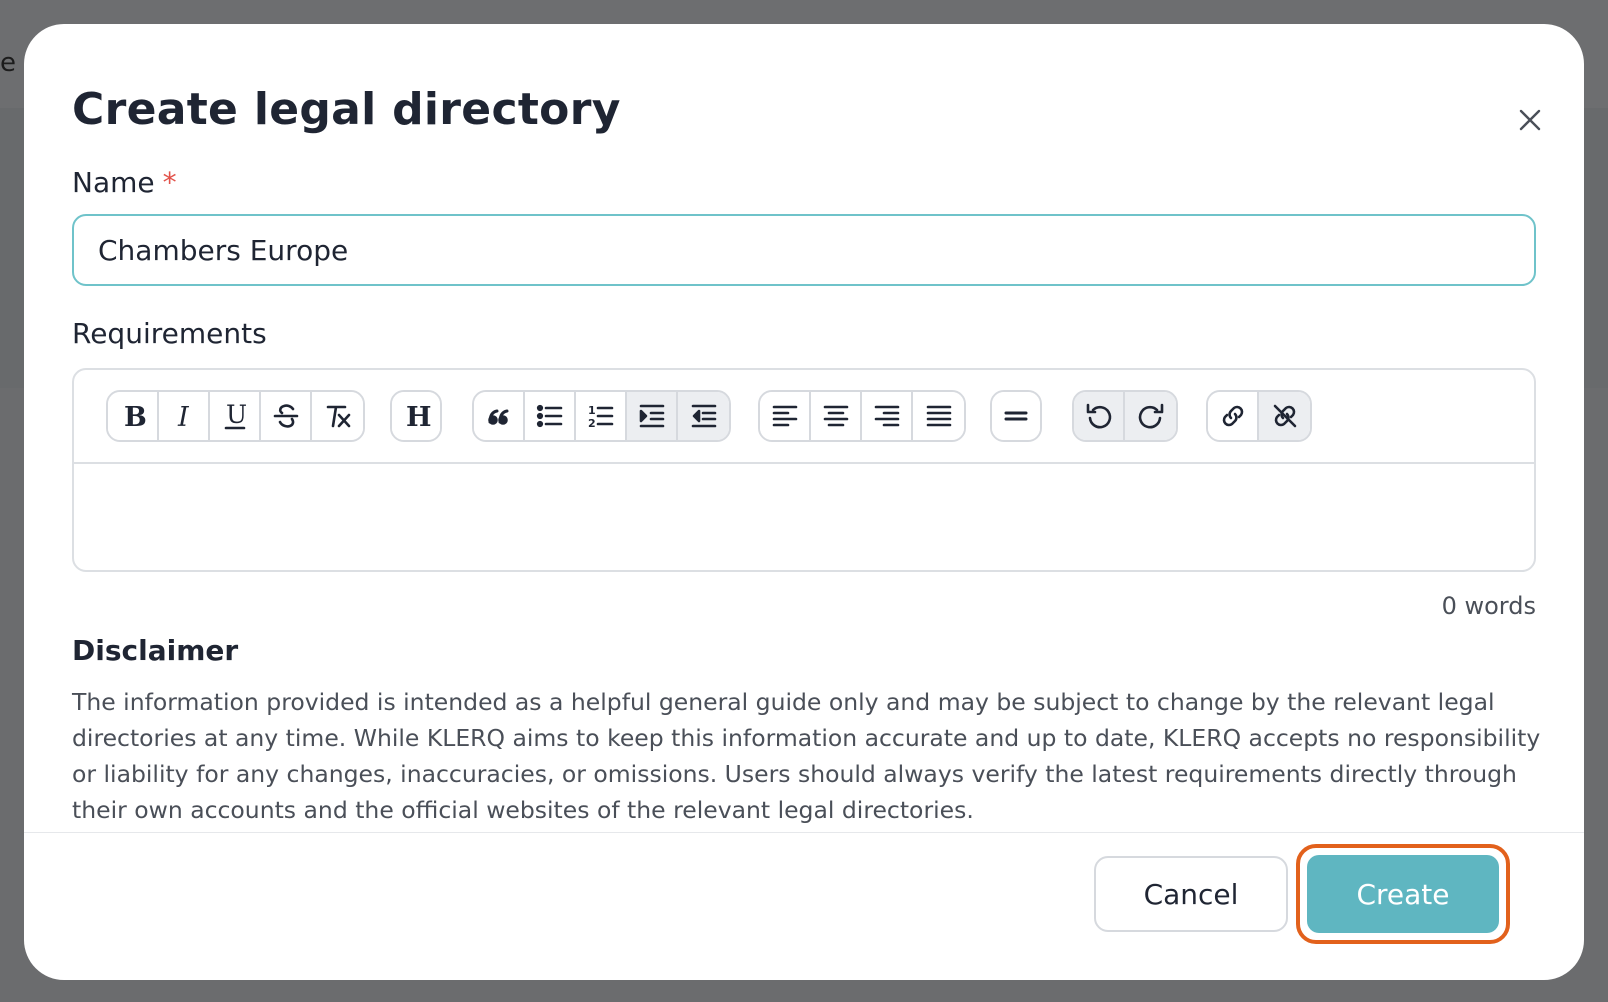 This screenshot has width=1608, height=1002. I want to click on toolbar-group-heading: H, so click(416, 416).